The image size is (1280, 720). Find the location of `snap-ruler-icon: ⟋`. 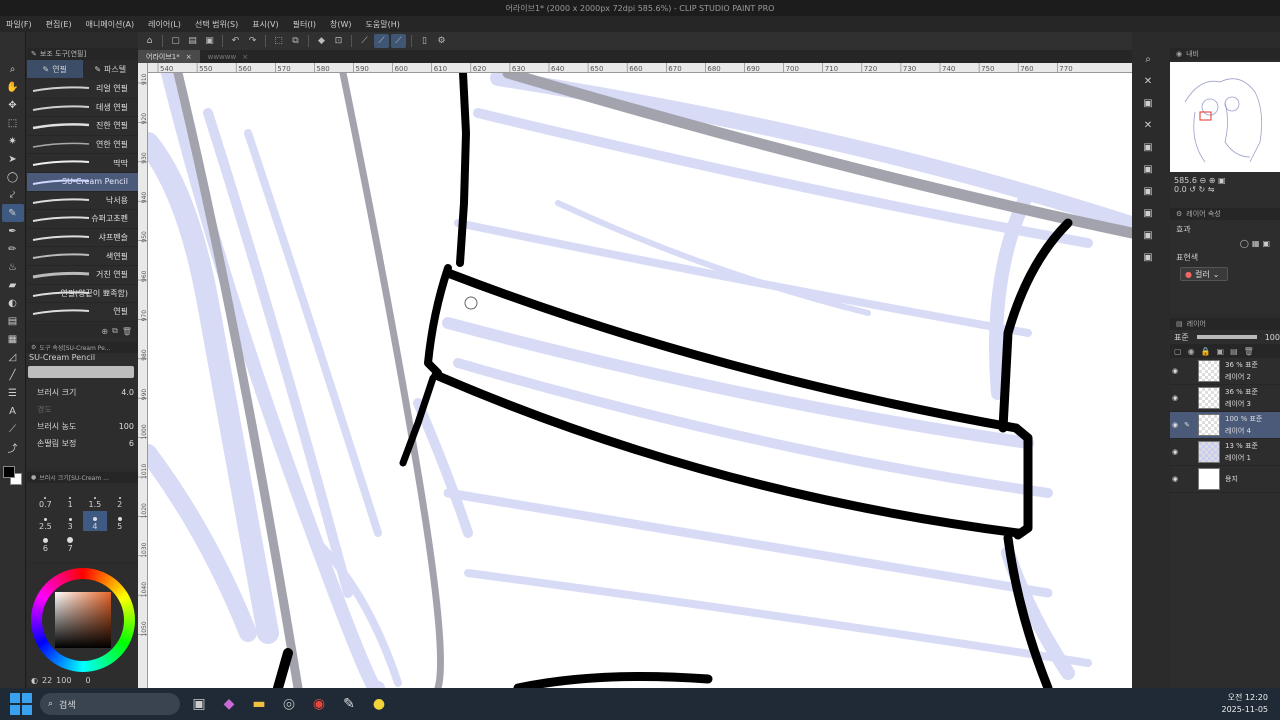

snap-ruler-icon: ⟋ is located at coordinates (364, 41).